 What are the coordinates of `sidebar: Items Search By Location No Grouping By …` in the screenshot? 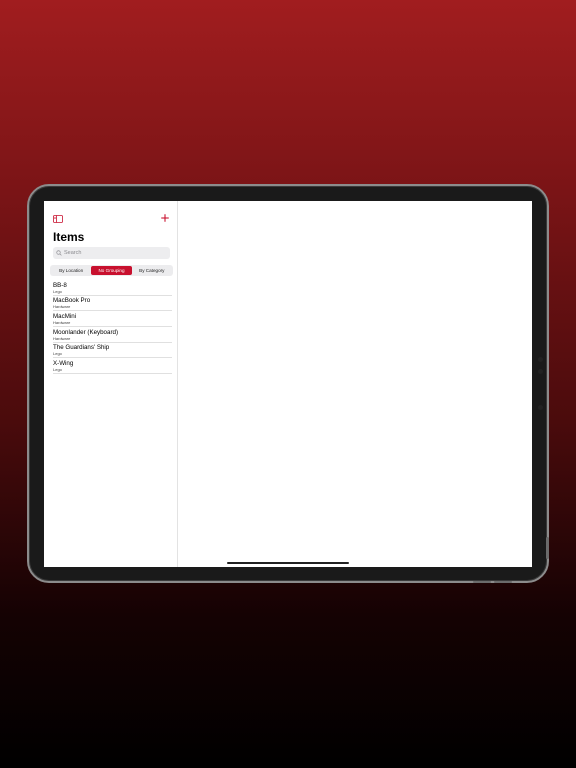 It's located at (111, 384).